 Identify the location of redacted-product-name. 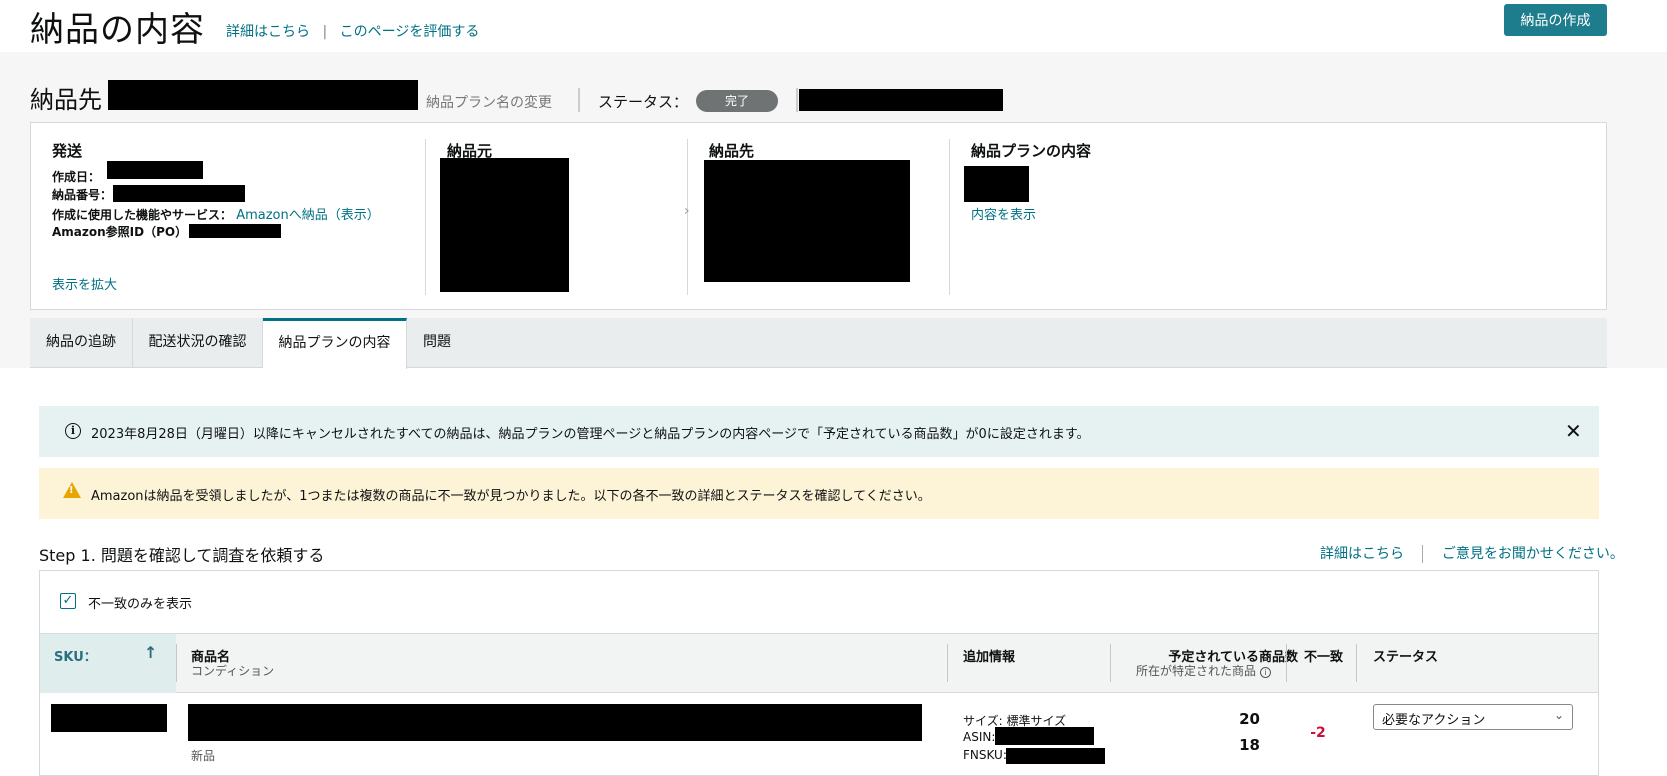
(555, 722).